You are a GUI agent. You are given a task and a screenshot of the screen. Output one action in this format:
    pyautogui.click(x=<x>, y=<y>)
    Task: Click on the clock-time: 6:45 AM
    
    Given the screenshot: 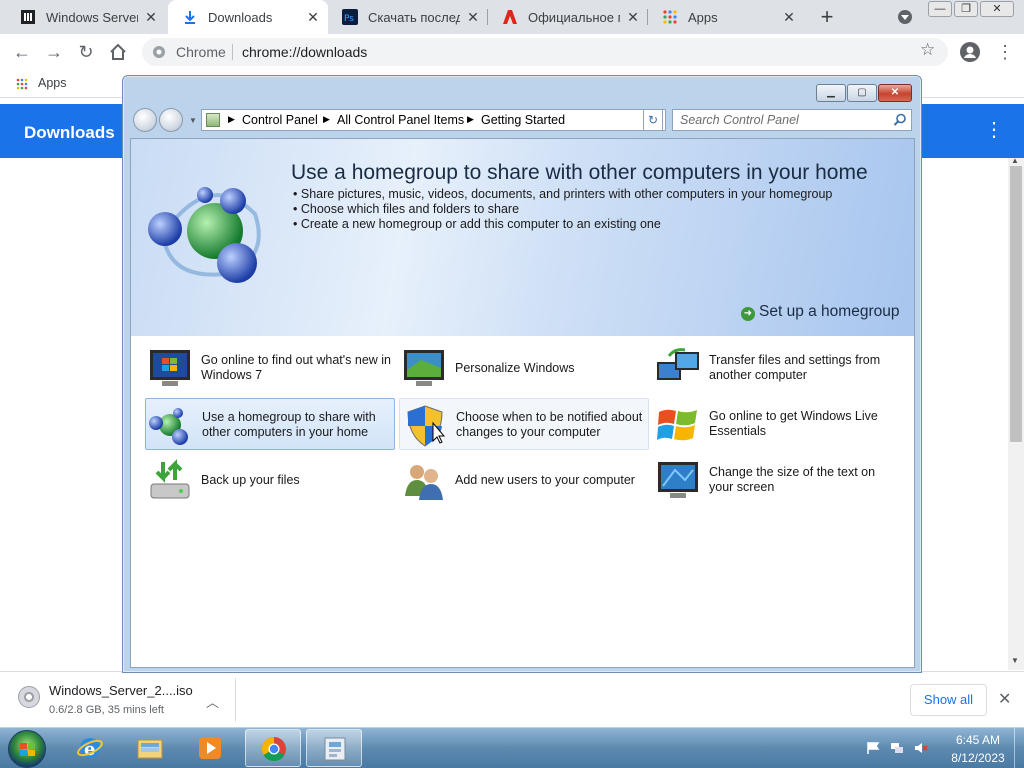 What is the action you would take?
    pyautogui.click(x=978, y=740)
    